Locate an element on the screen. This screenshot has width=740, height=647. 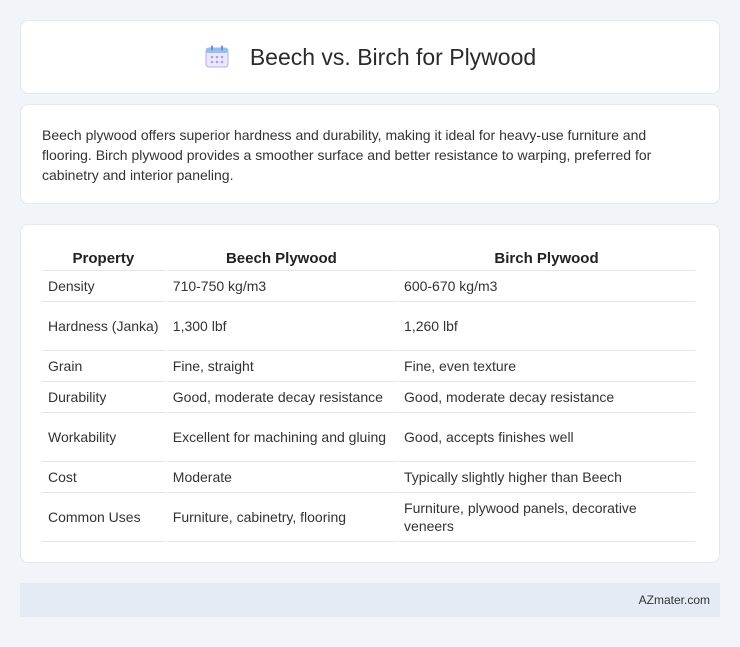
column-header-beech: Beech Plywood is located at coordinates (281, 258).